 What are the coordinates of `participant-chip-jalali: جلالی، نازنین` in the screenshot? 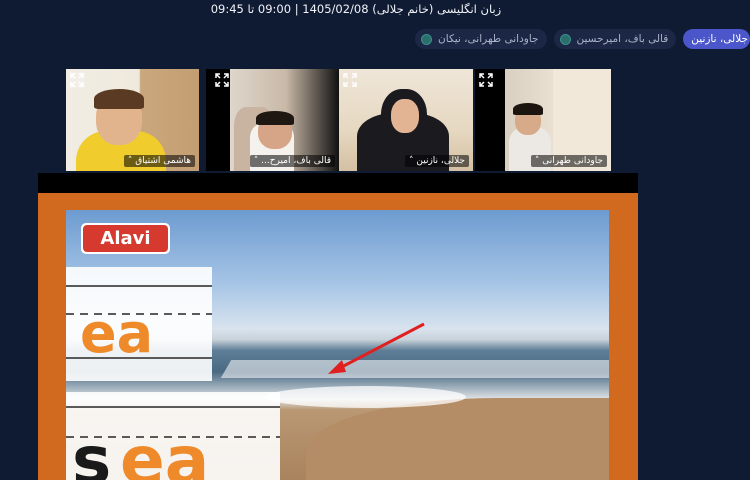 It's located at (716, 39).